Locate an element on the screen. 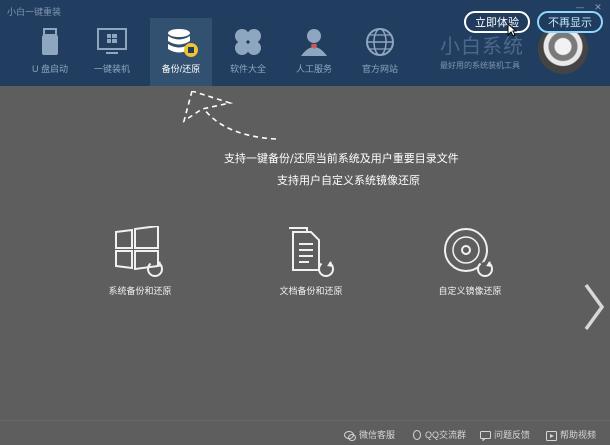 Image resolution: width=610 pixels, height=445 pixels. feature-system-backup: 系统备份和还原 is located at coordinates (140, 261).